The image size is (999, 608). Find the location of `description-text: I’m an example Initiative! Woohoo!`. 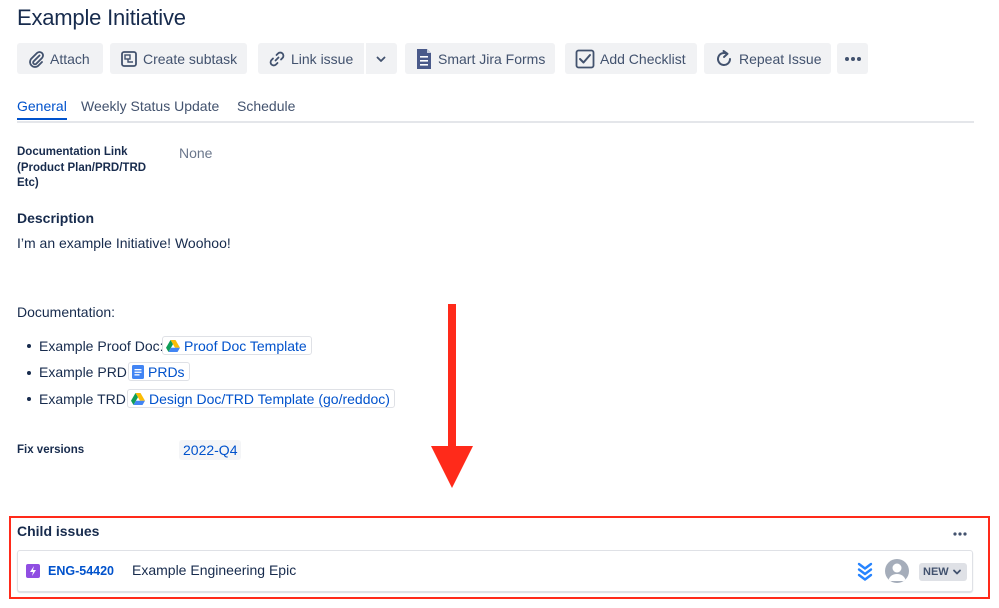

description-text: I’m an example Initiative! Woohoo! is located at coordinates (124, 243).